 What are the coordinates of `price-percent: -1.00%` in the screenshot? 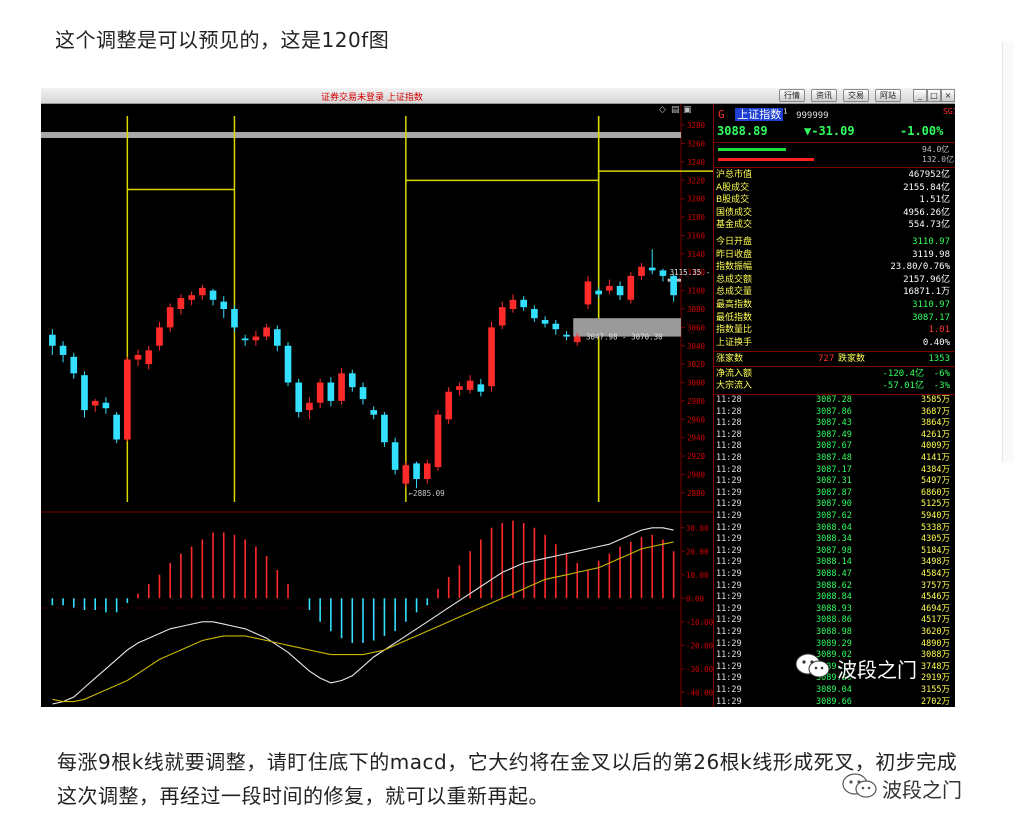 It's located at (922, 131).